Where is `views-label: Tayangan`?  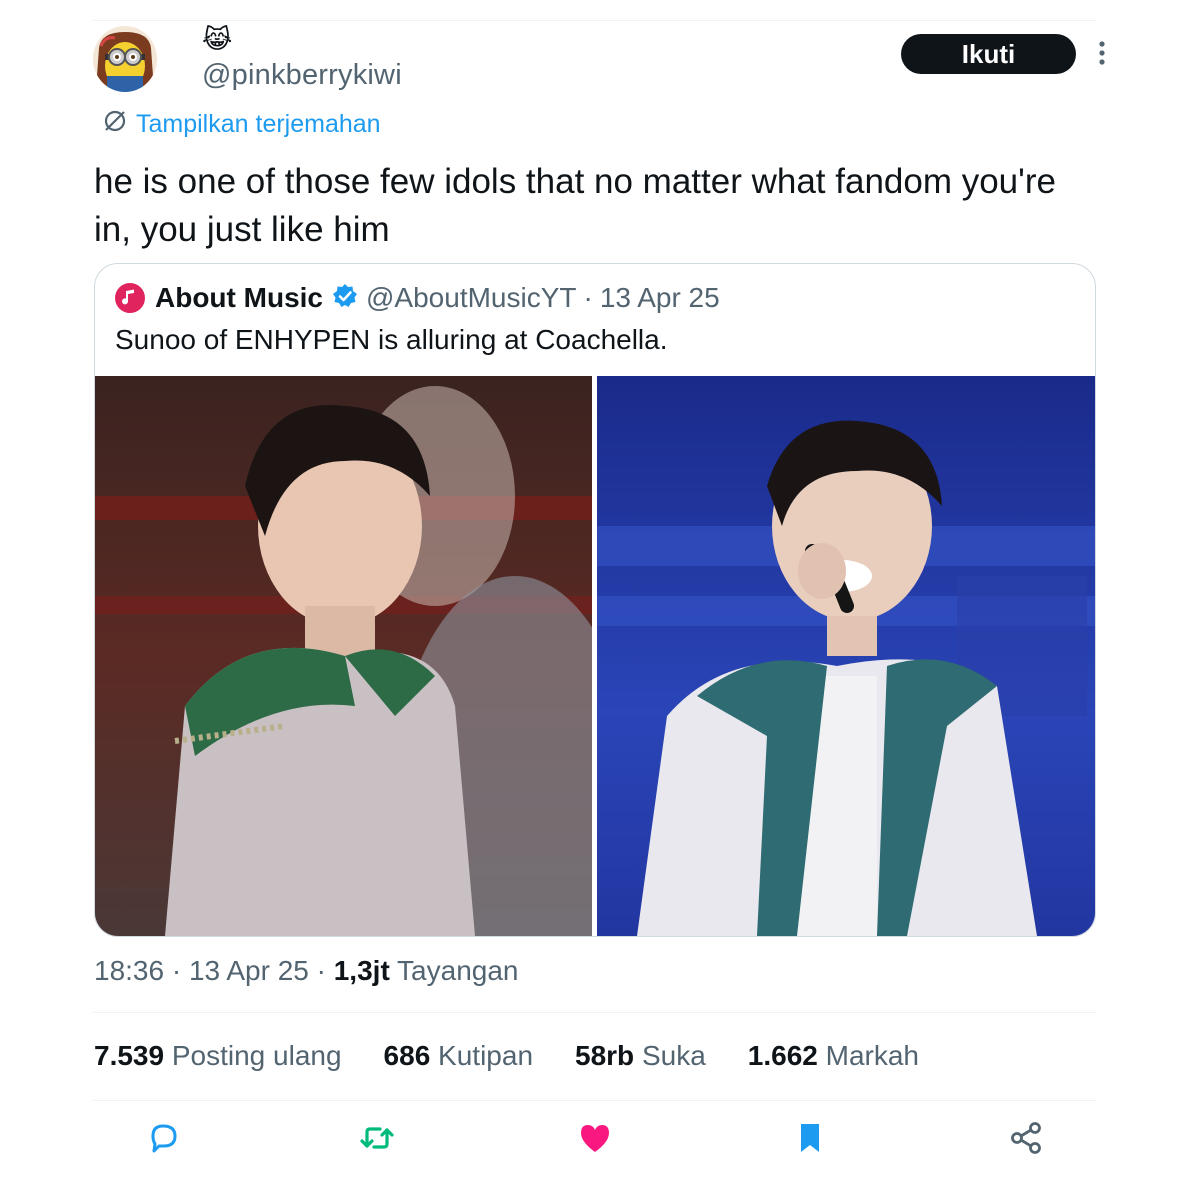
views-label: Tayangan is located at coordinates (458, 970).